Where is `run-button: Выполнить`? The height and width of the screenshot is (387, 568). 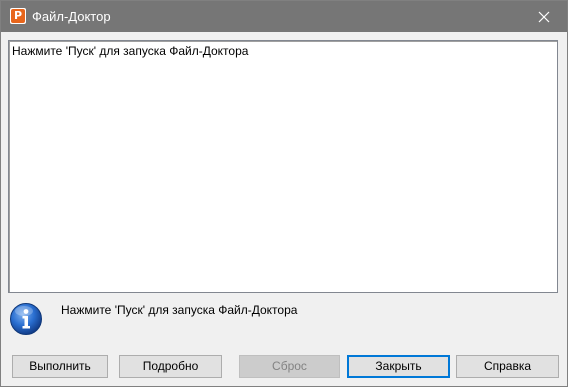 run-button: Выполнить is located at coordinates (60, 366).